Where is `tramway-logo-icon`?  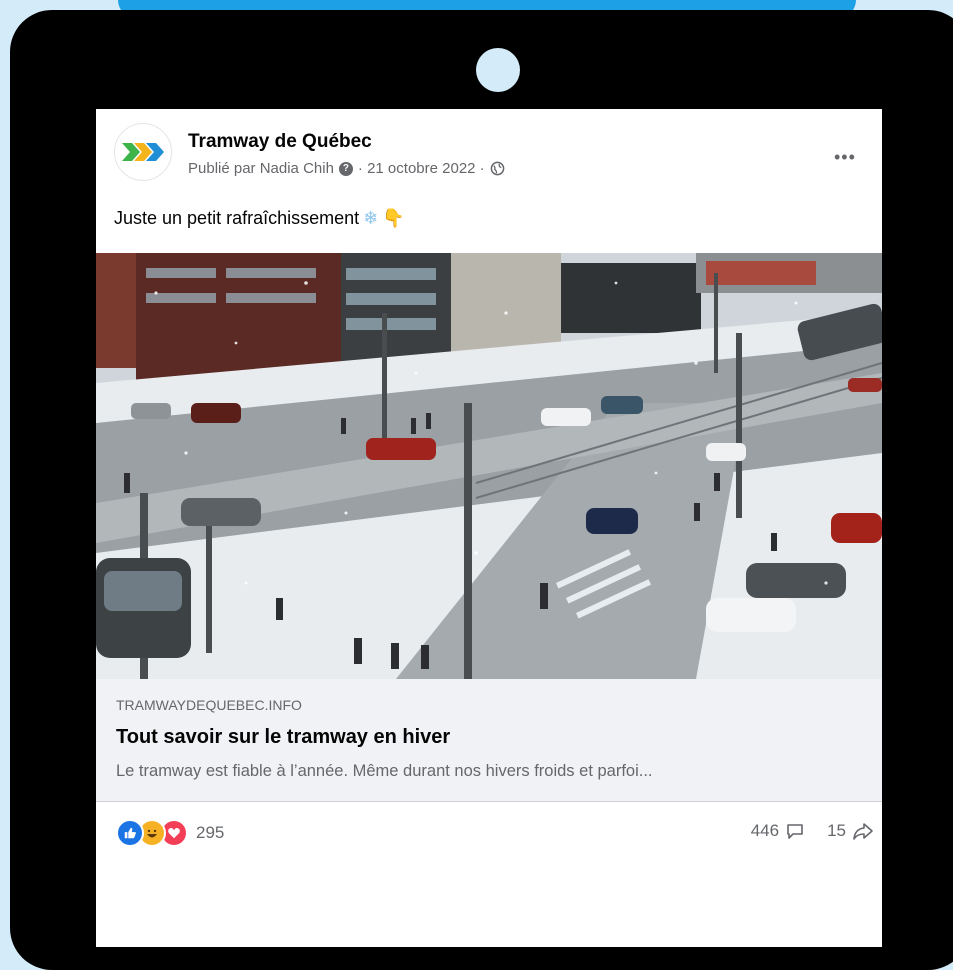
tramway-logo-icon is located at coordinates (143, 152).